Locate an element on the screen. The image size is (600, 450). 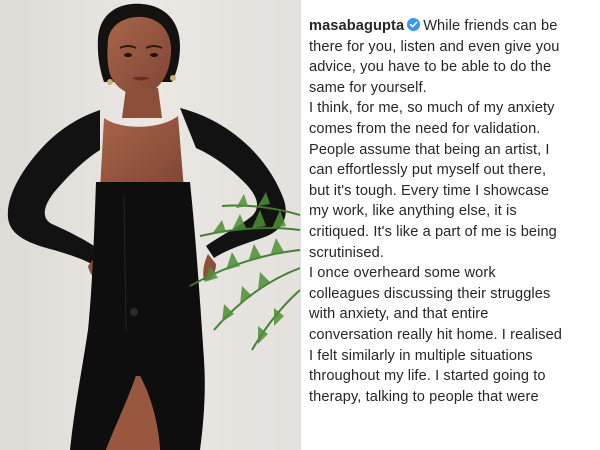
caption-line: conversation really hit home. I realised is located at coordinates (436, 334).